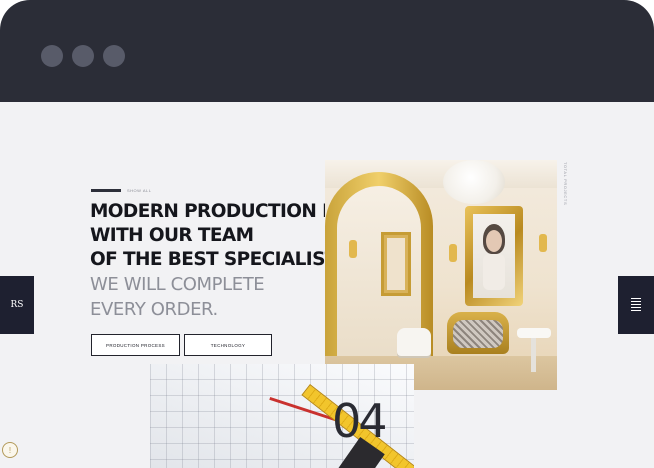 This screenshot has height=468, width=654. I want to click on slide-counter: 04, so click(360, 421).